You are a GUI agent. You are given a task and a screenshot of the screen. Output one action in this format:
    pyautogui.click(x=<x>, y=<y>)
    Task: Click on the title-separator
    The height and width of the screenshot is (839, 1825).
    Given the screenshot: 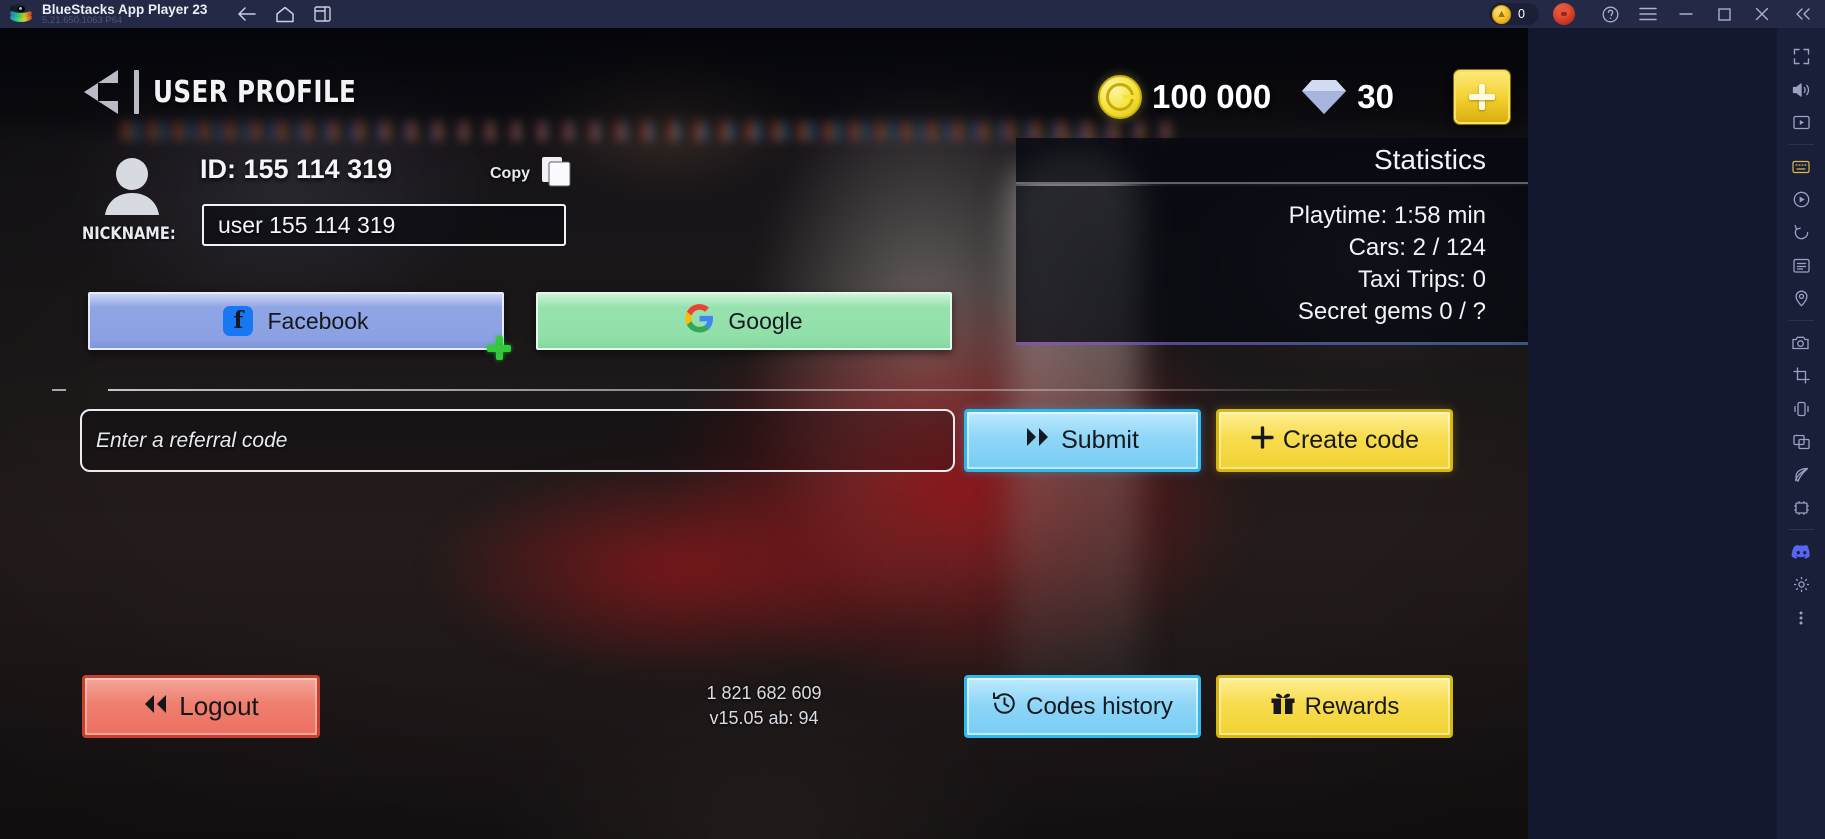 What is the action you would take?
    pyautogui.click(x=136, y=92)
    